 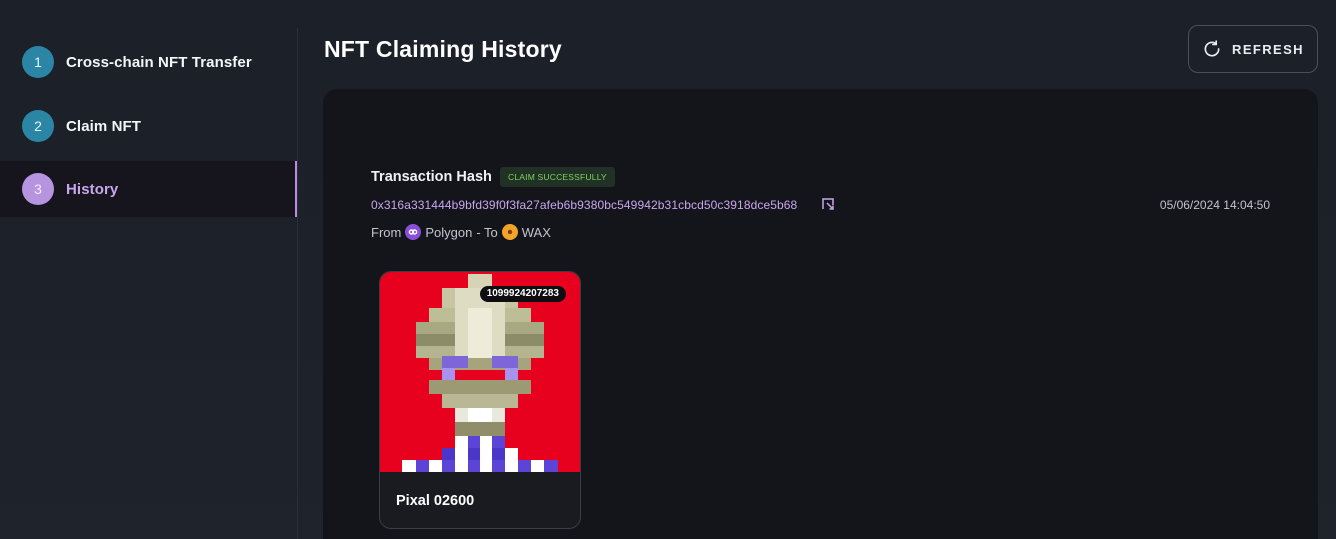 What do you see at coordinates (149, 189) in the screenshot?
I see `sidebar-step-history: 3 History` at bounding box center [149, 189].